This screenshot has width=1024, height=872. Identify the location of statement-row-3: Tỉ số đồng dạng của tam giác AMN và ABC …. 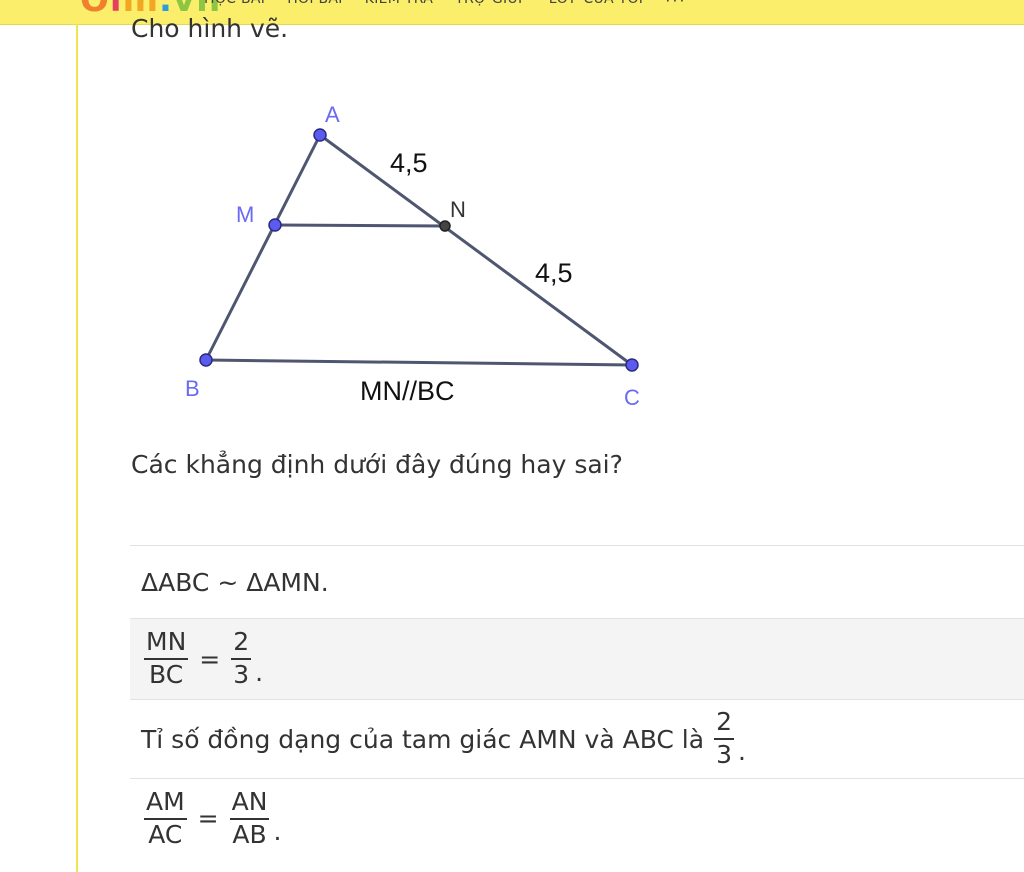
(577, 738).